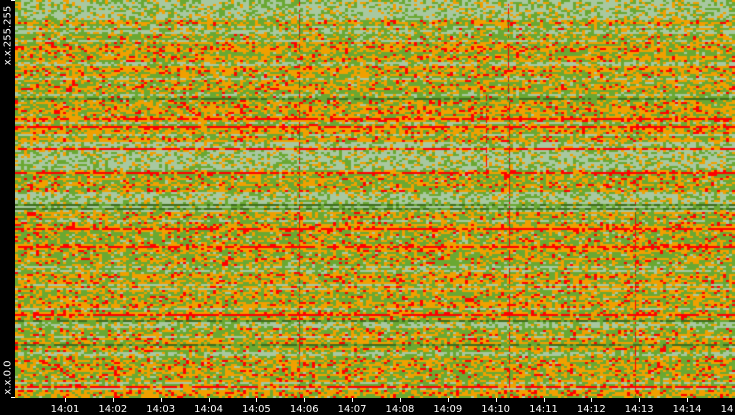 The width and height of the screenshot is (735, 415). Describe the element at coordinates (256, 409) in the screenshot. I see `x-tick-label: 14:05` at that location.